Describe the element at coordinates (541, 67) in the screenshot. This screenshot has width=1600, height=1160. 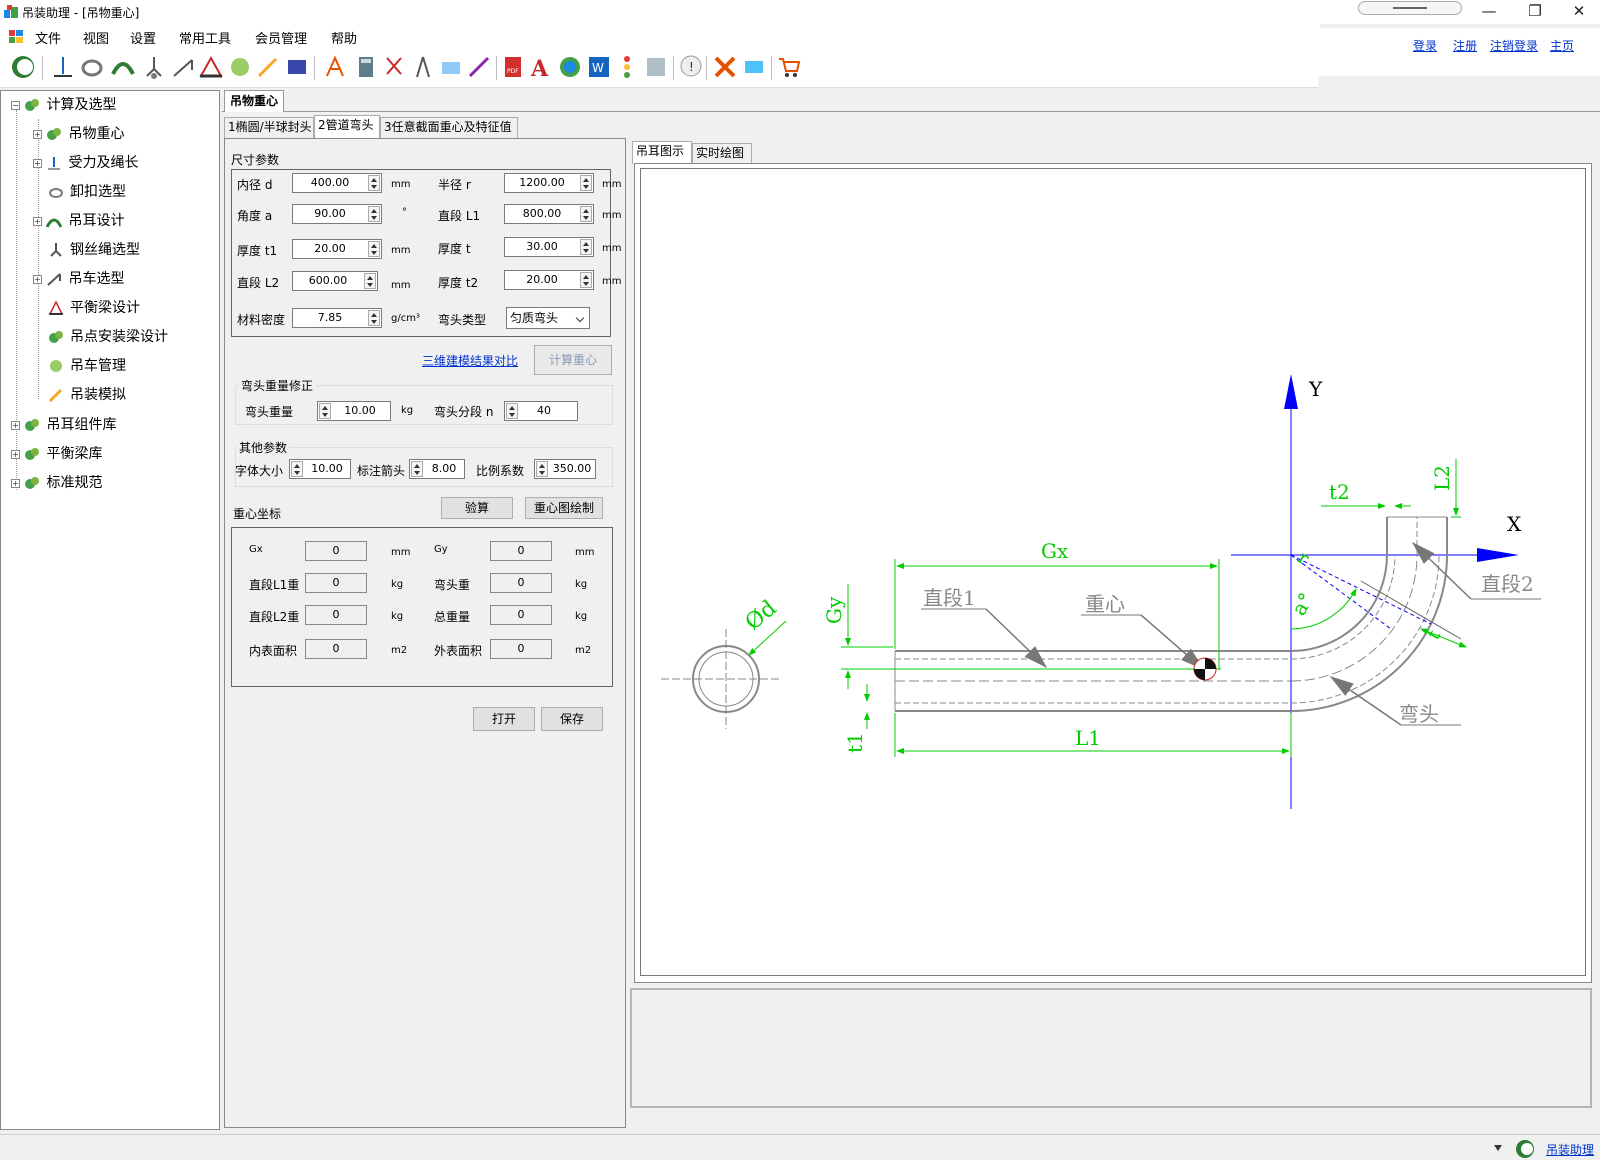
I see `font-icon: A` at that location.